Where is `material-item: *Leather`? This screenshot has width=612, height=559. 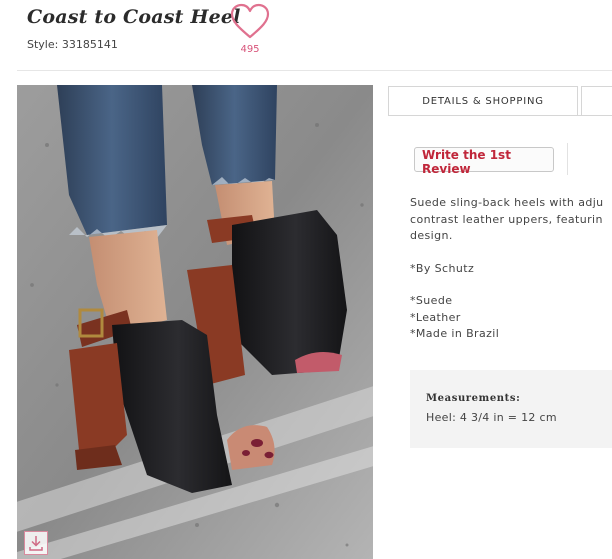 material-item: *Leather is located at coordinates (435, 317).